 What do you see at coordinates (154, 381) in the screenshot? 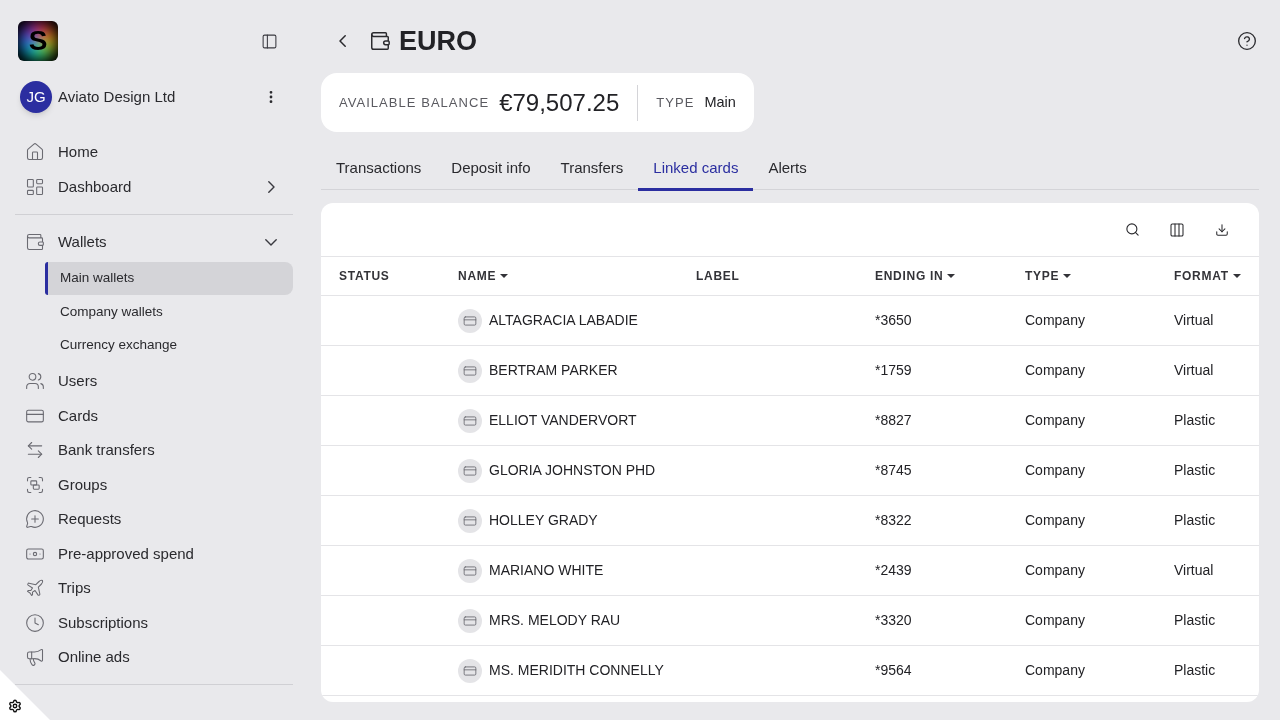
I see `nav-item: Users` at bounding box center [154, 381].